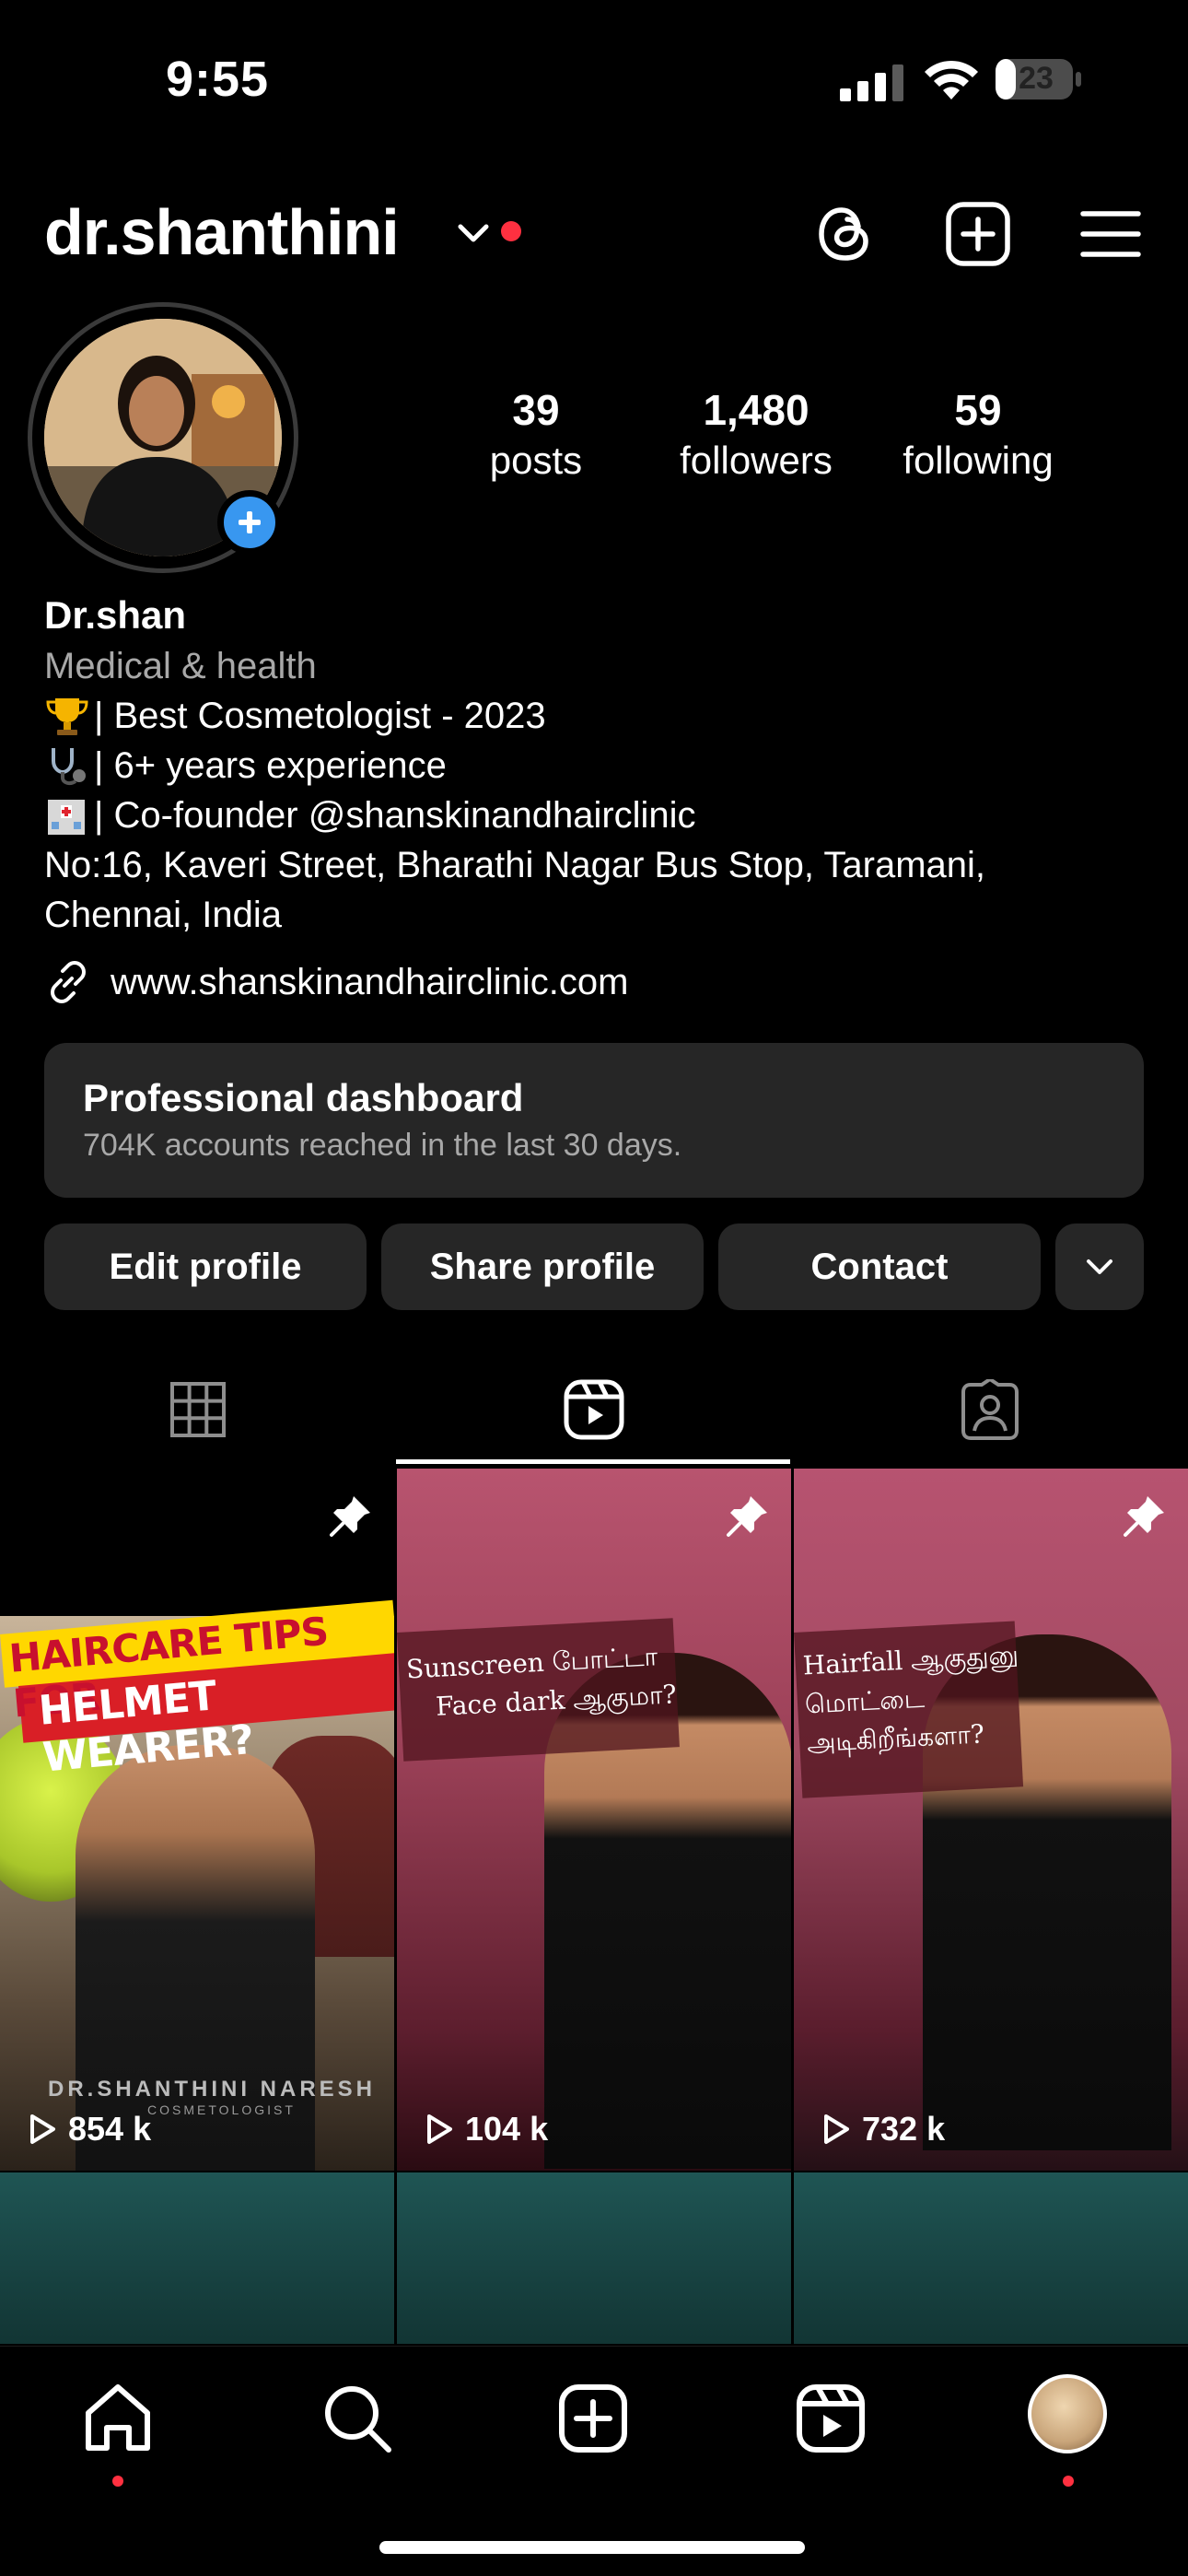 This screenshot has width=1188, height=2576. I want to click on reel-tile: Sunscreen போட்டா Face dark ஆகுமா? 104 k, so click(594, 1820).